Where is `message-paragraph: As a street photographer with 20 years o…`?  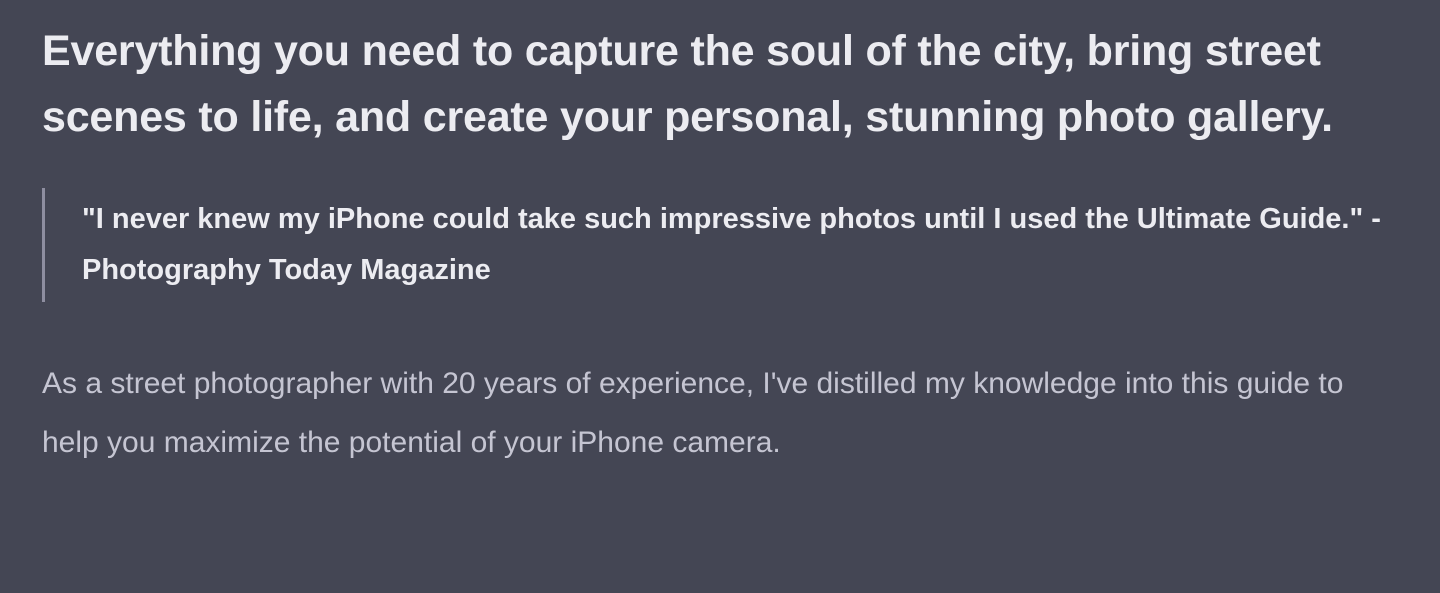 message-paragraph: As a street photographer with 20 years o… is located at coordinates (693, 413).